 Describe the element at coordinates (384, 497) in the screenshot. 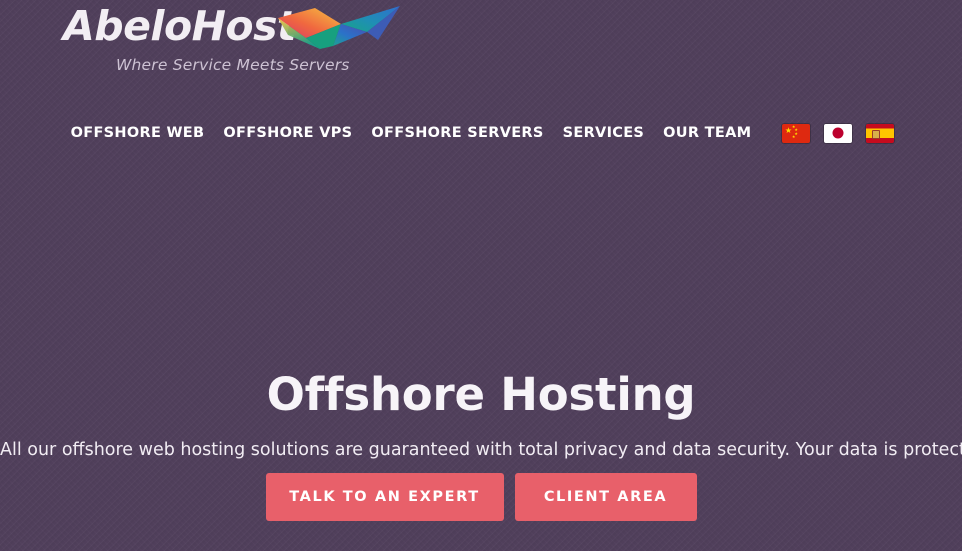

I see `talk-to-an-expert-button: TALK TO AN EXPERT` at that location.